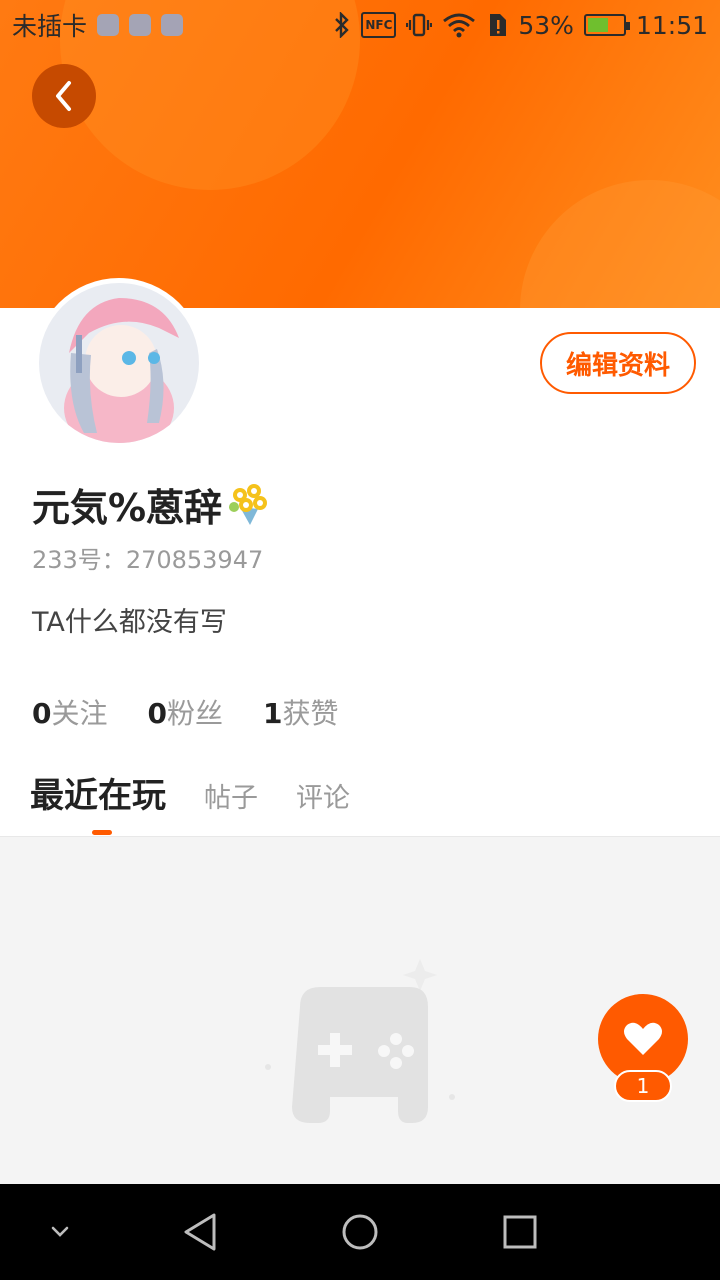 The width and height of the screenshot is (720, 1280). I want to click on chevron-down-icon, so click(60, 1231).